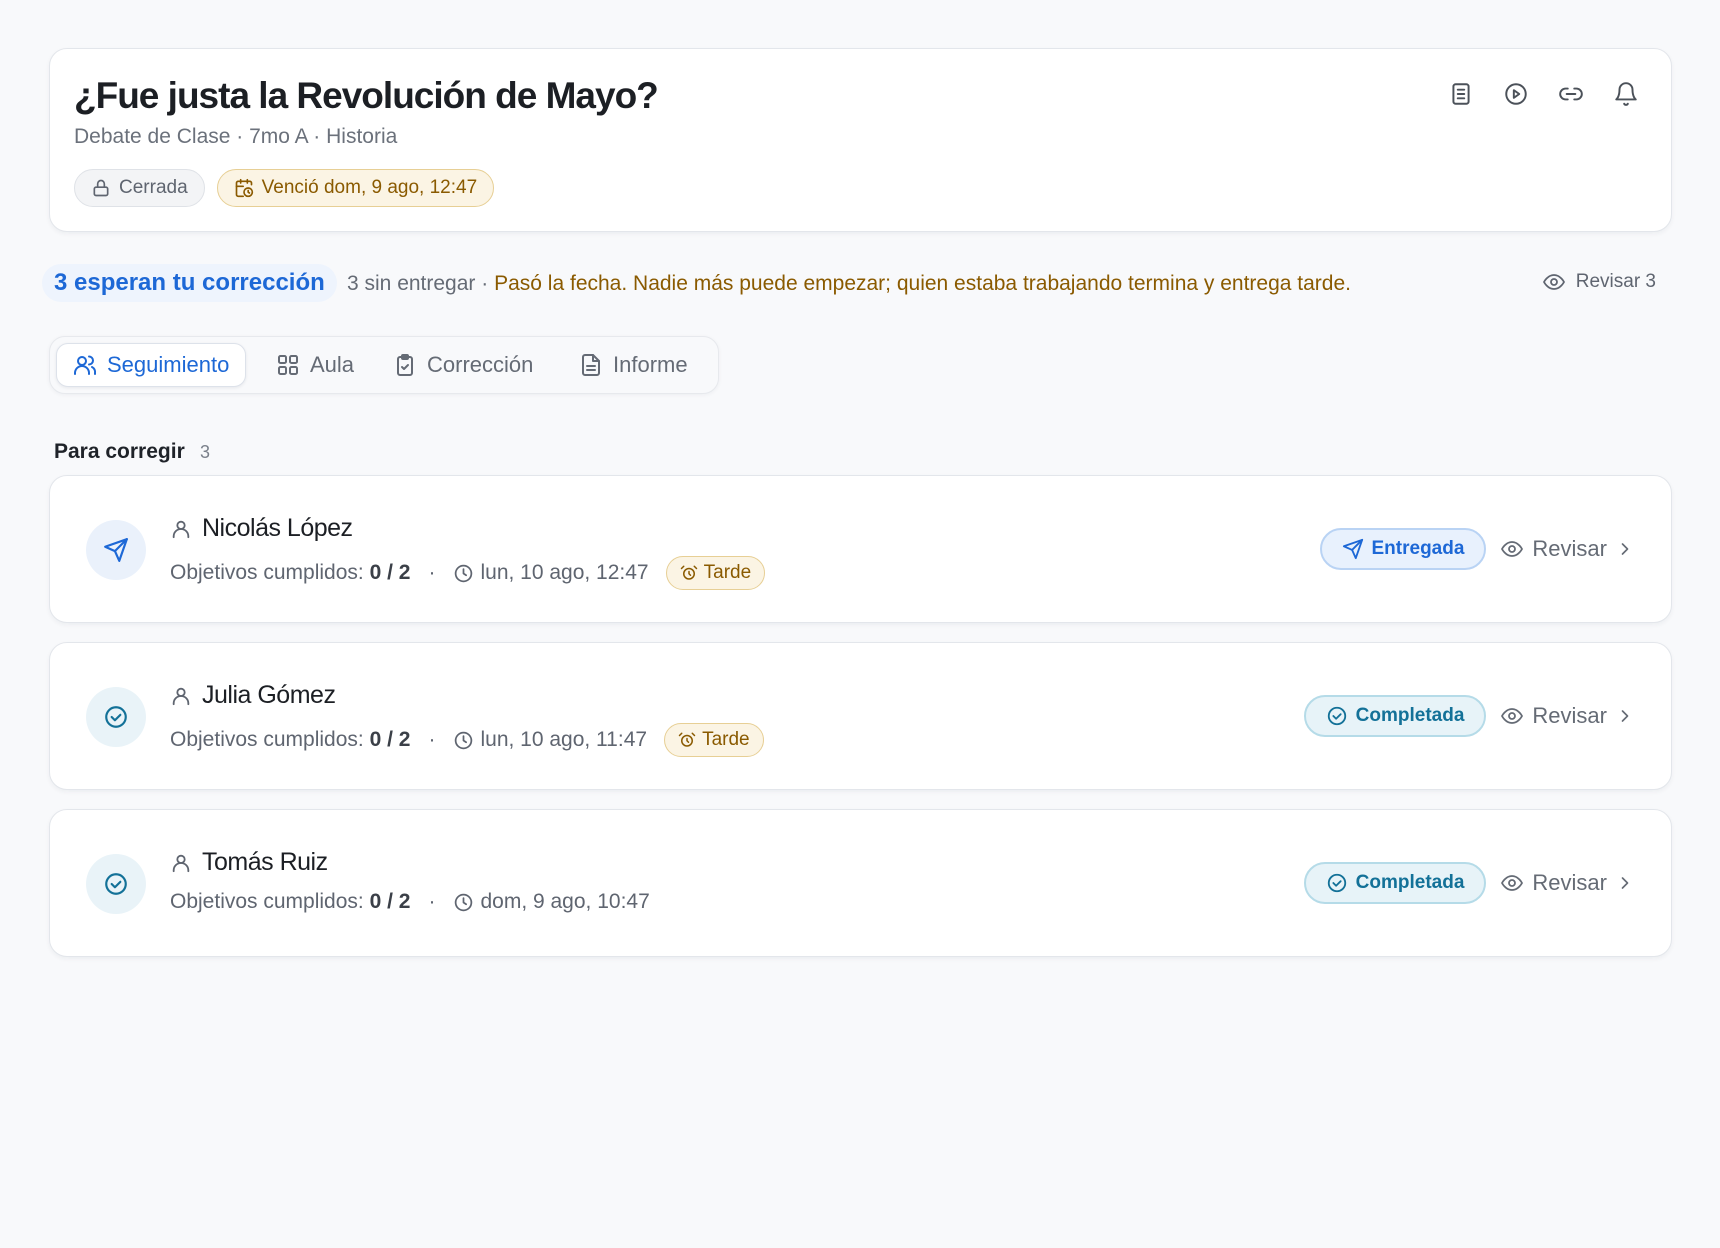  Describe the element at coordinates (269, 695) in the screenshot. I see `student-name: Julia Gómez` at that location.